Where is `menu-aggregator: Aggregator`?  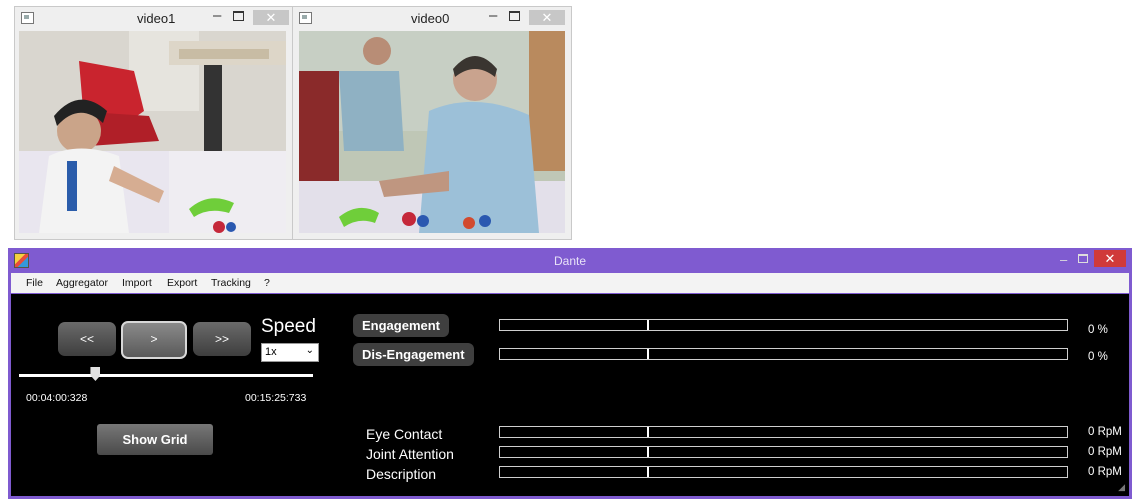
menu-aggregator: Aggregator is located at coordinates (82, 283).